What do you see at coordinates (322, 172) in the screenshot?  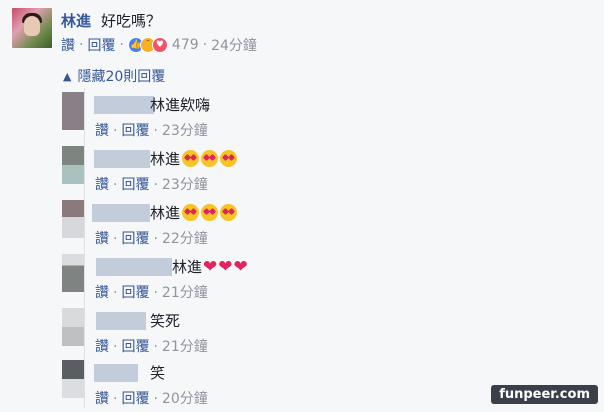 I see `reply-item: 林進 讚 · 回覆 · 23分鐘` at bounding box center [322, 172].